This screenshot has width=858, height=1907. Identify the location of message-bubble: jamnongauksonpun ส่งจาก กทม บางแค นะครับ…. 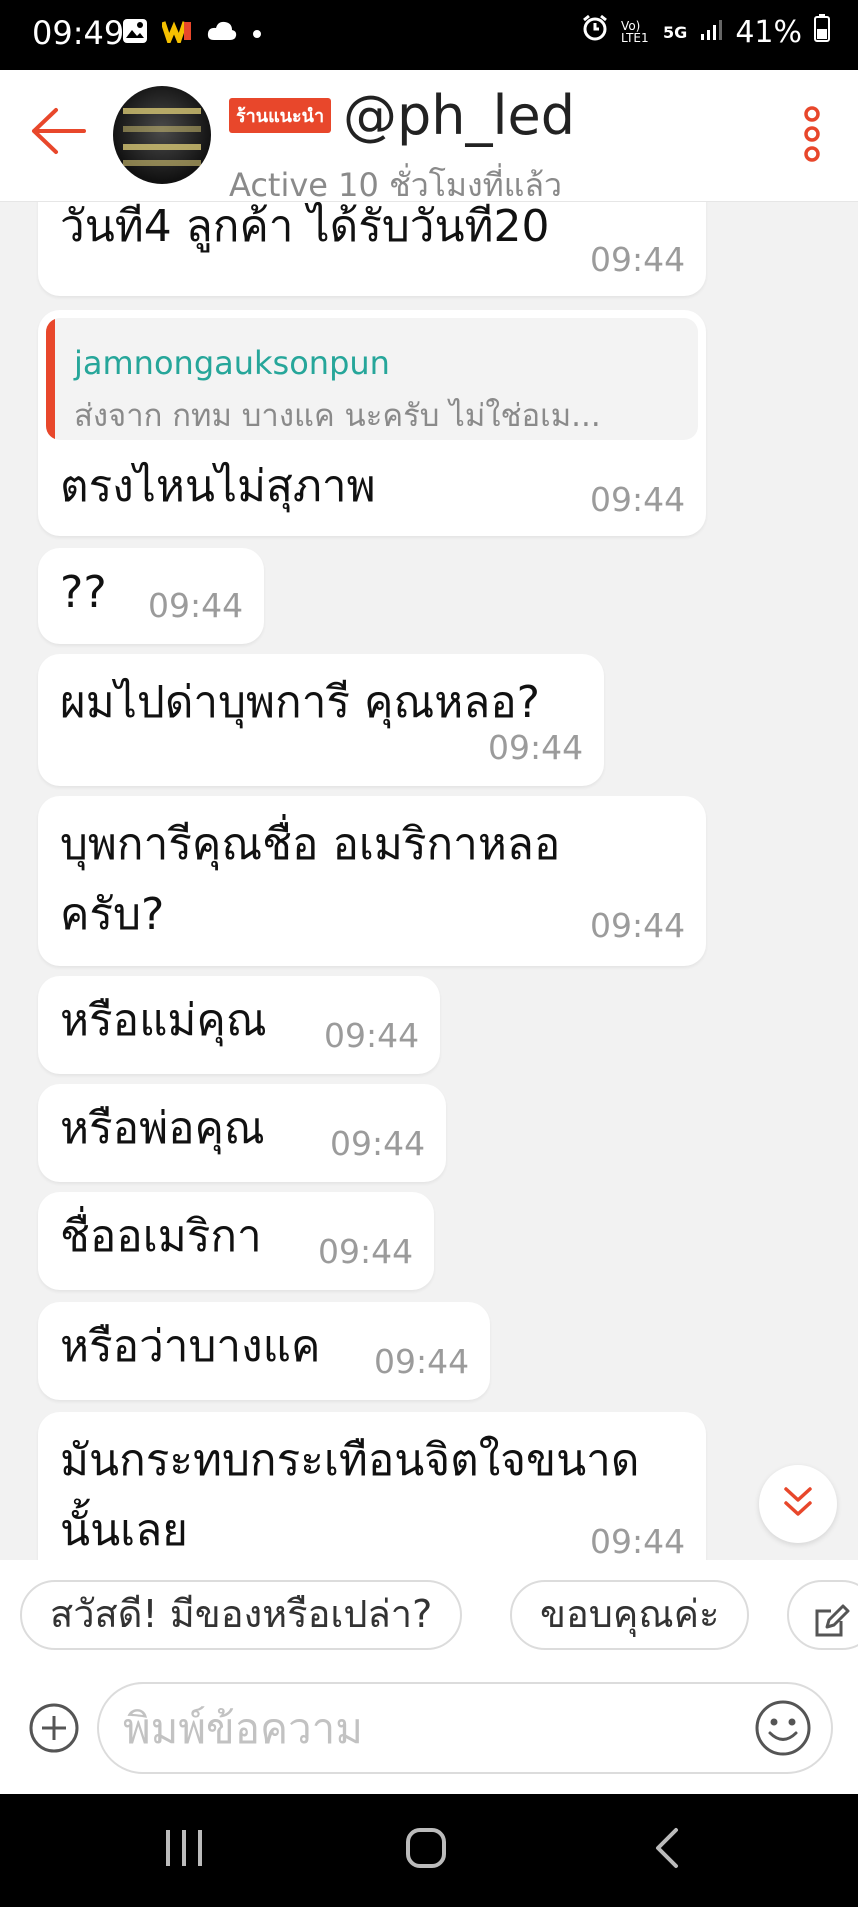
(372, 423).